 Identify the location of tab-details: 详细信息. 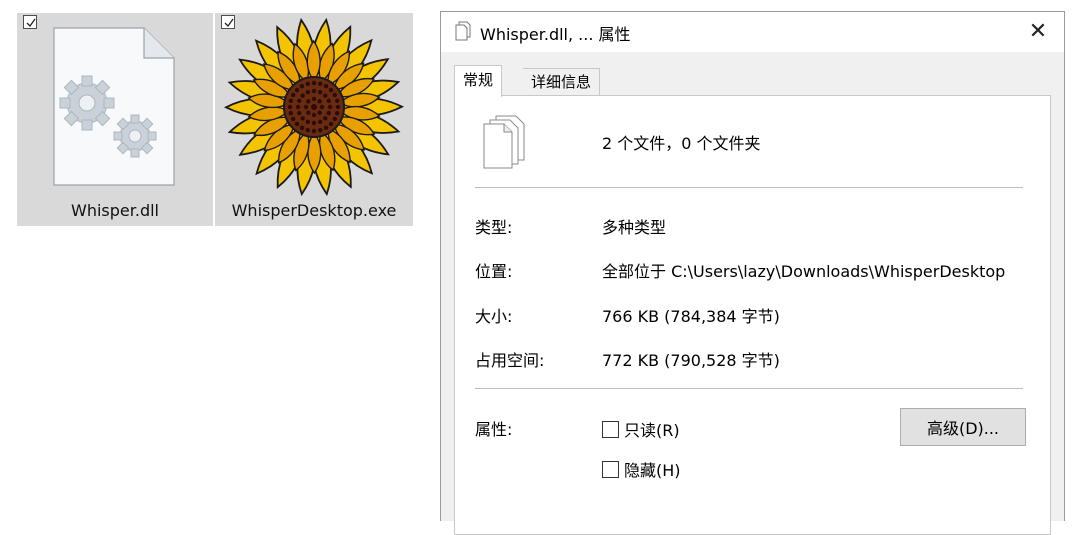
(562, 81).